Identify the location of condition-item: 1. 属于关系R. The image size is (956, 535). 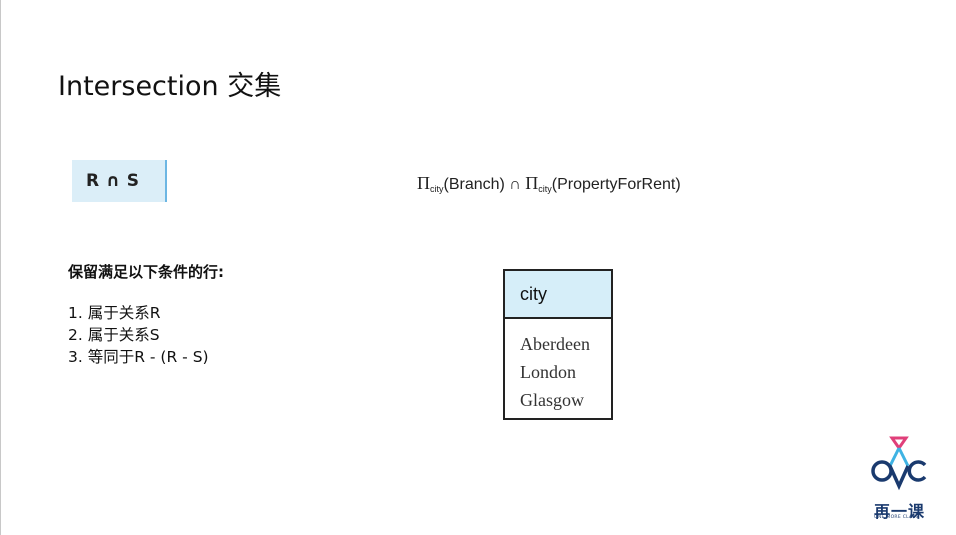
(114, 313).